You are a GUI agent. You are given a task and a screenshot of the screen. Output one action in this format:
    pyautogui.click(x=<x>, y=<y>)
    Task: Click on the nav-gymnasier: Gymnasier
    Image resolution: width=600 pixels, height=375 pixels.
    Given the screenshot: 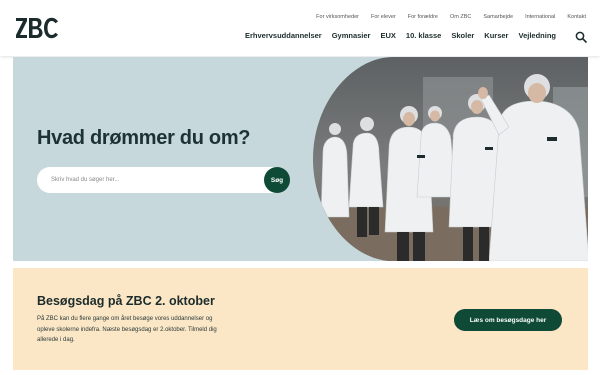 What is the action you would take?
    pyautogui.click(x=351, y=35)
    